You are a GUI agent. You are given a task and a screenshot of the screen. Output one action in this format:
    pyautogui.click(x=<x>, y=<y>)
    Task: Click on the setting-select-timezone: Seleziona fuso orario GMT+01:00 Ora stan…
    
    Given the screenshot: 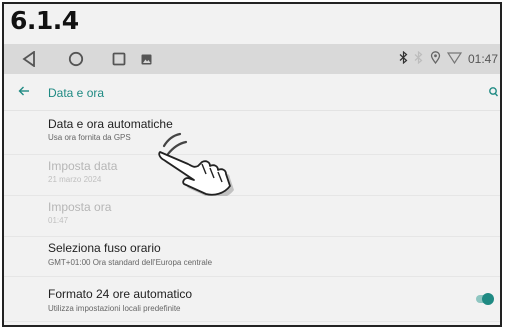 What is the action you would take?
    pyautogui.click(x=252, y=257)
    